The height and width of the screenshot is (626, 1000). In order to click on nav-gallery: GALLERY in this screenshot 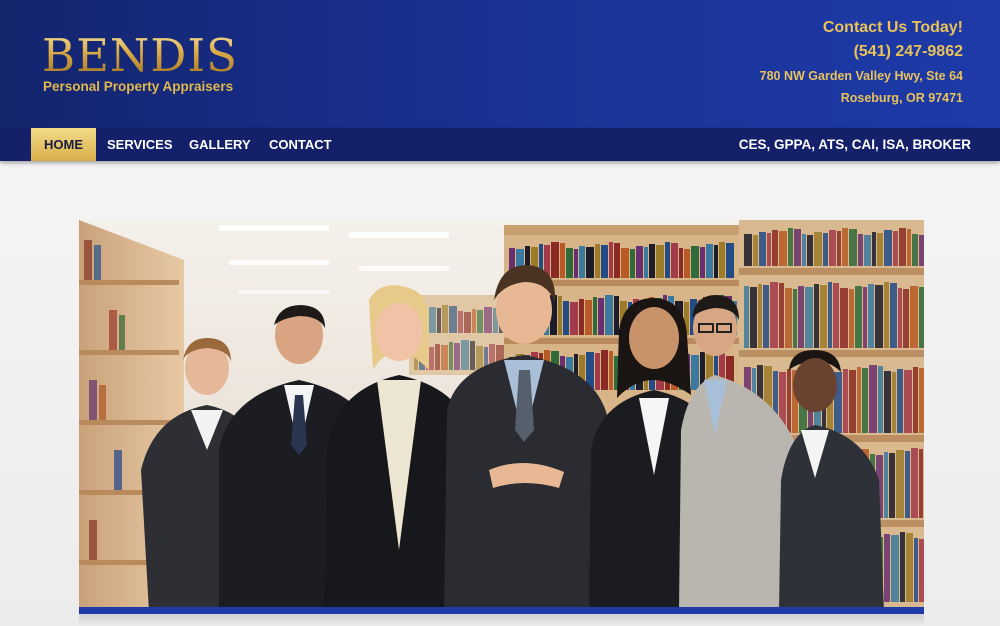, I will do `click(220, 144)`.